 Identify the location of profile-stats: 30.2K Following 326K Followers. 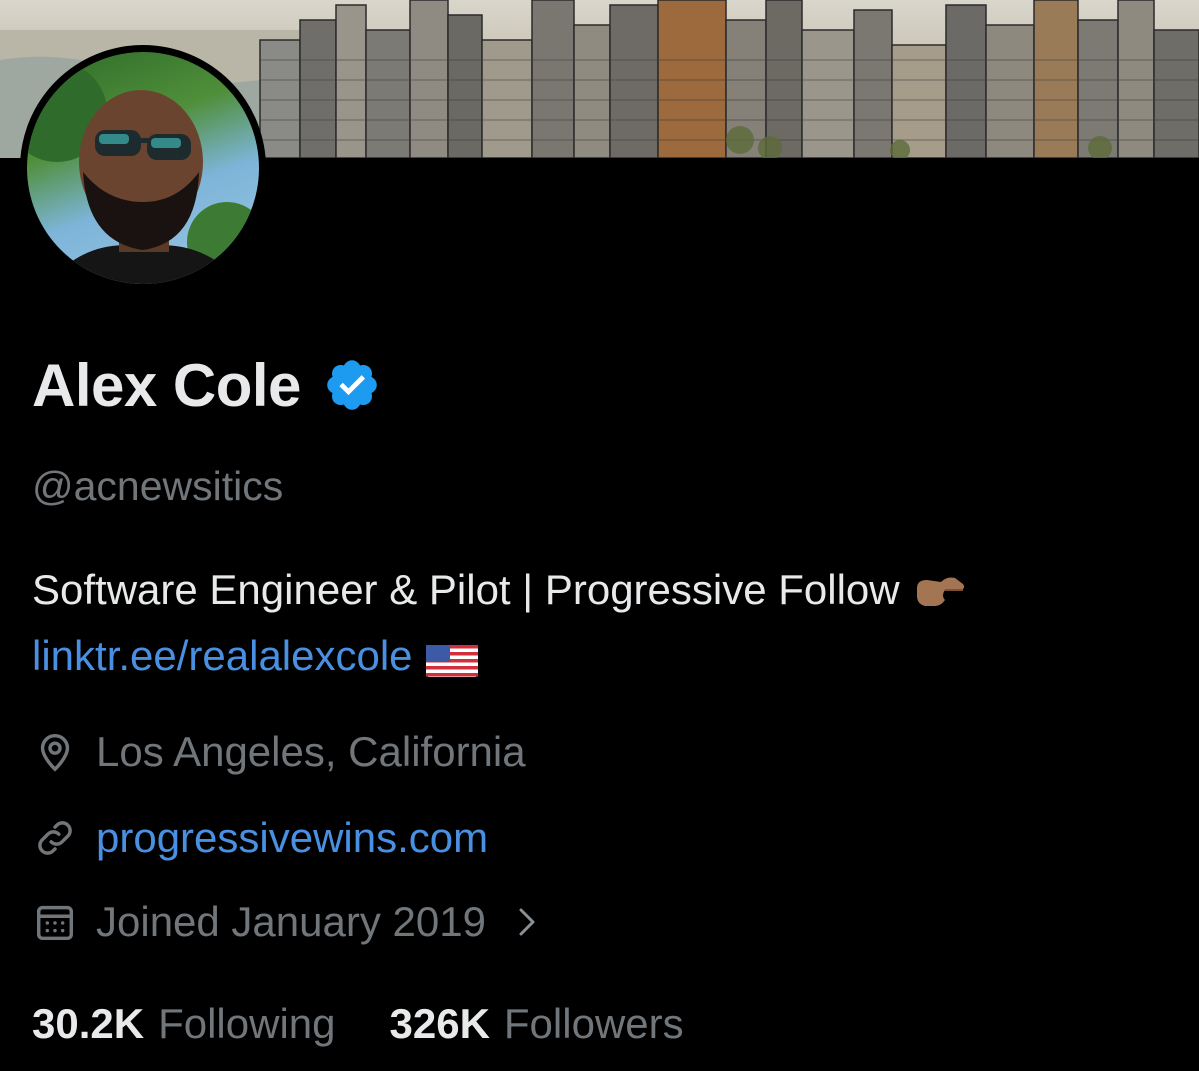
(358, 1024).